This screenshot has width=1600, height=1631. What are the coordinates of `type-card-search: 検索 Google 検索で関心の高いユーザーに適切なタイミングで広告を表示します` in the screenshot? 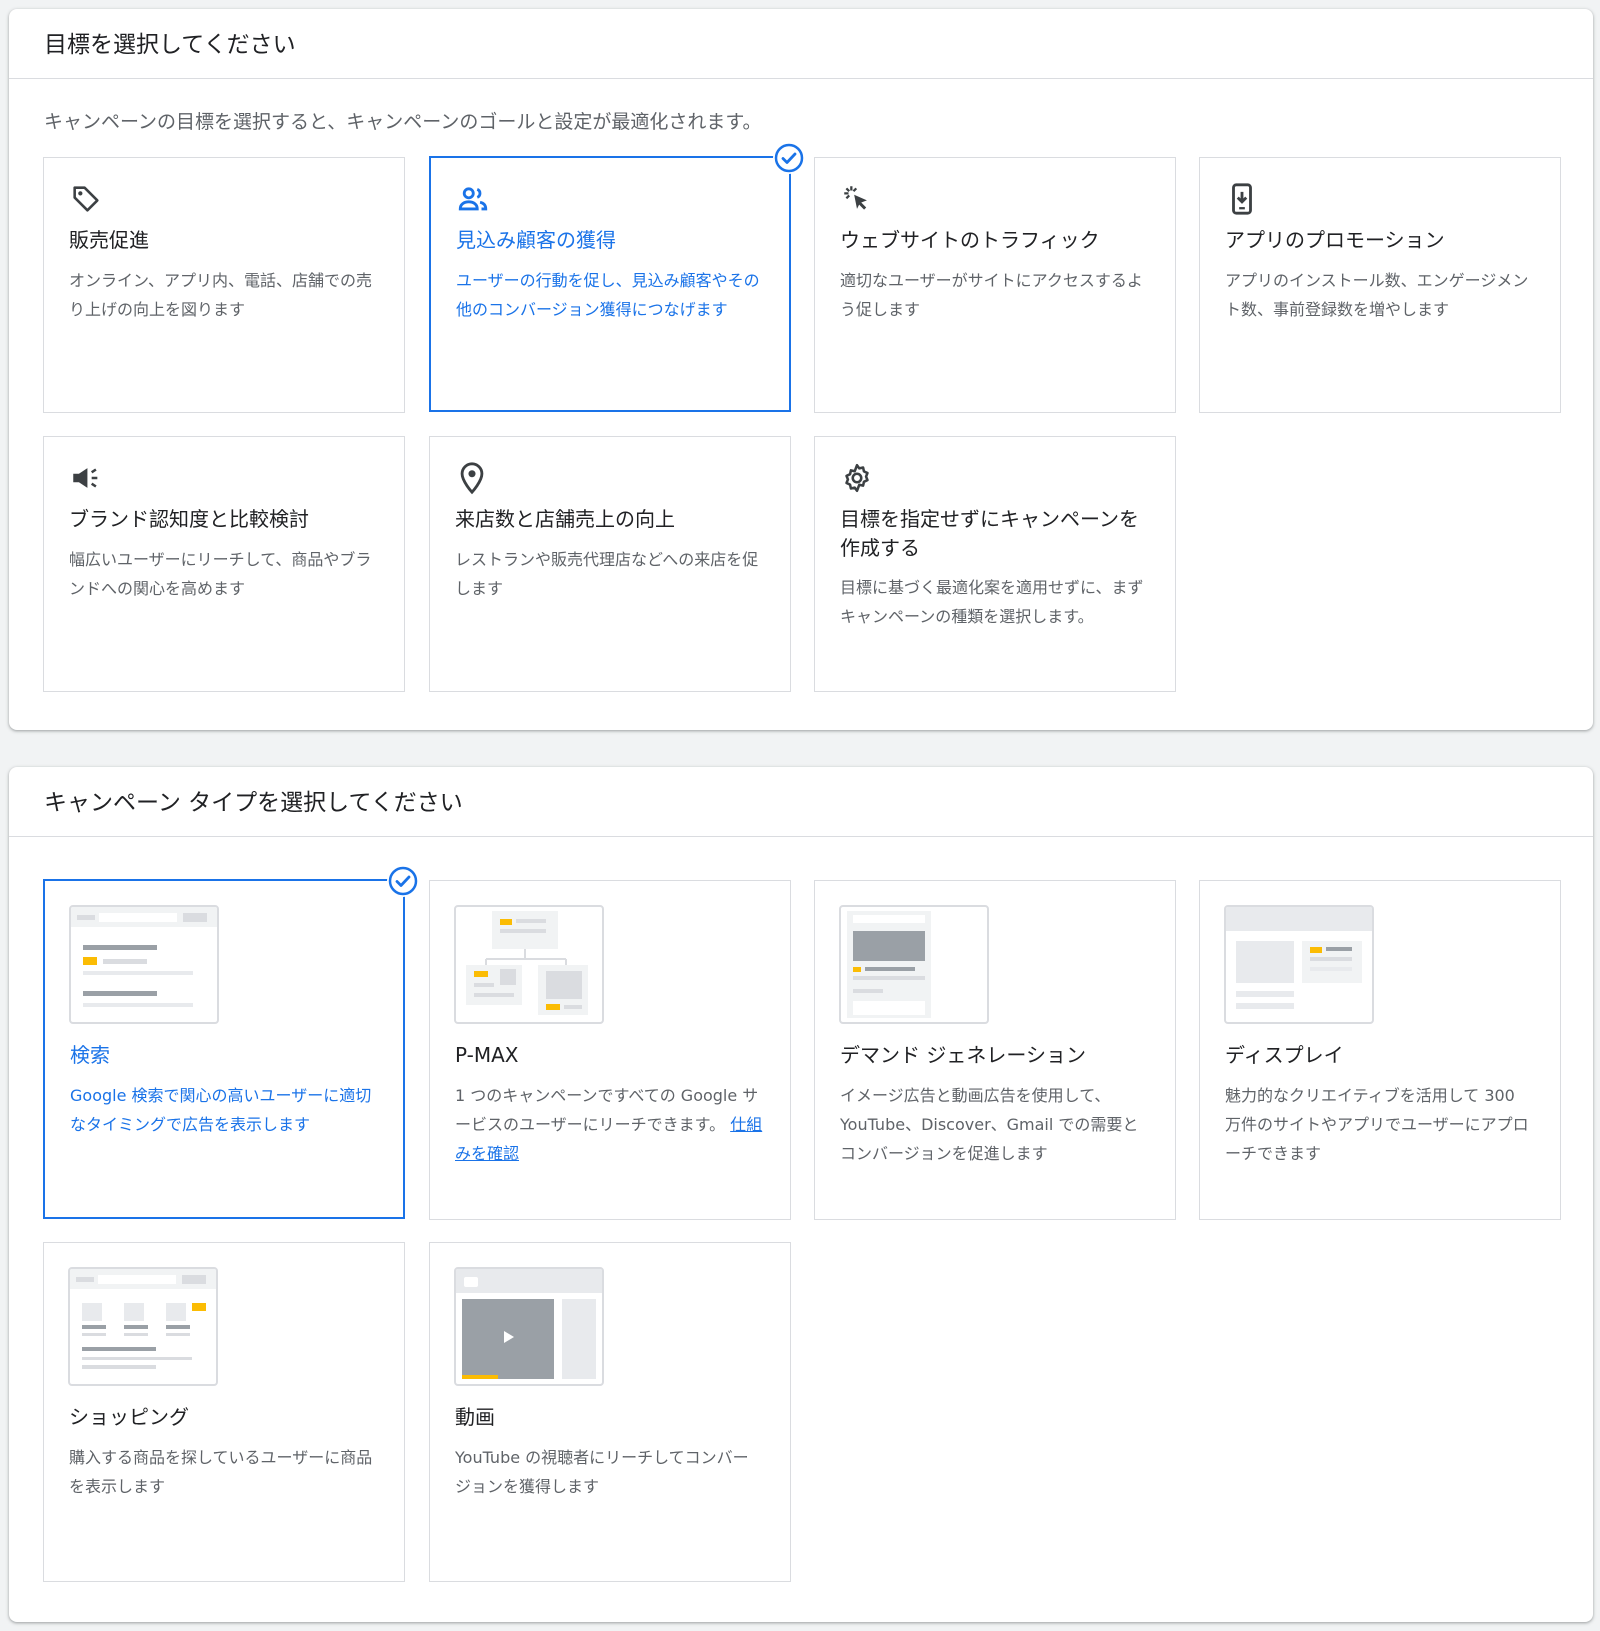 It's located at (231, 1042).